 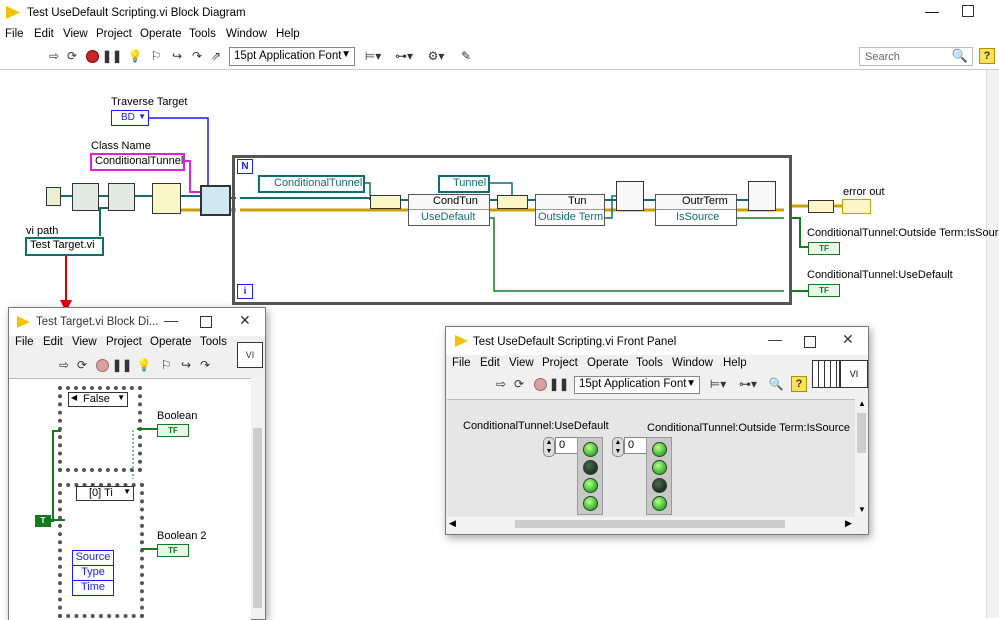 What do you see at coordinates (85, 197) in the screenshot?
I see `open-vi-reference-node` at bounding box center [85, 197].